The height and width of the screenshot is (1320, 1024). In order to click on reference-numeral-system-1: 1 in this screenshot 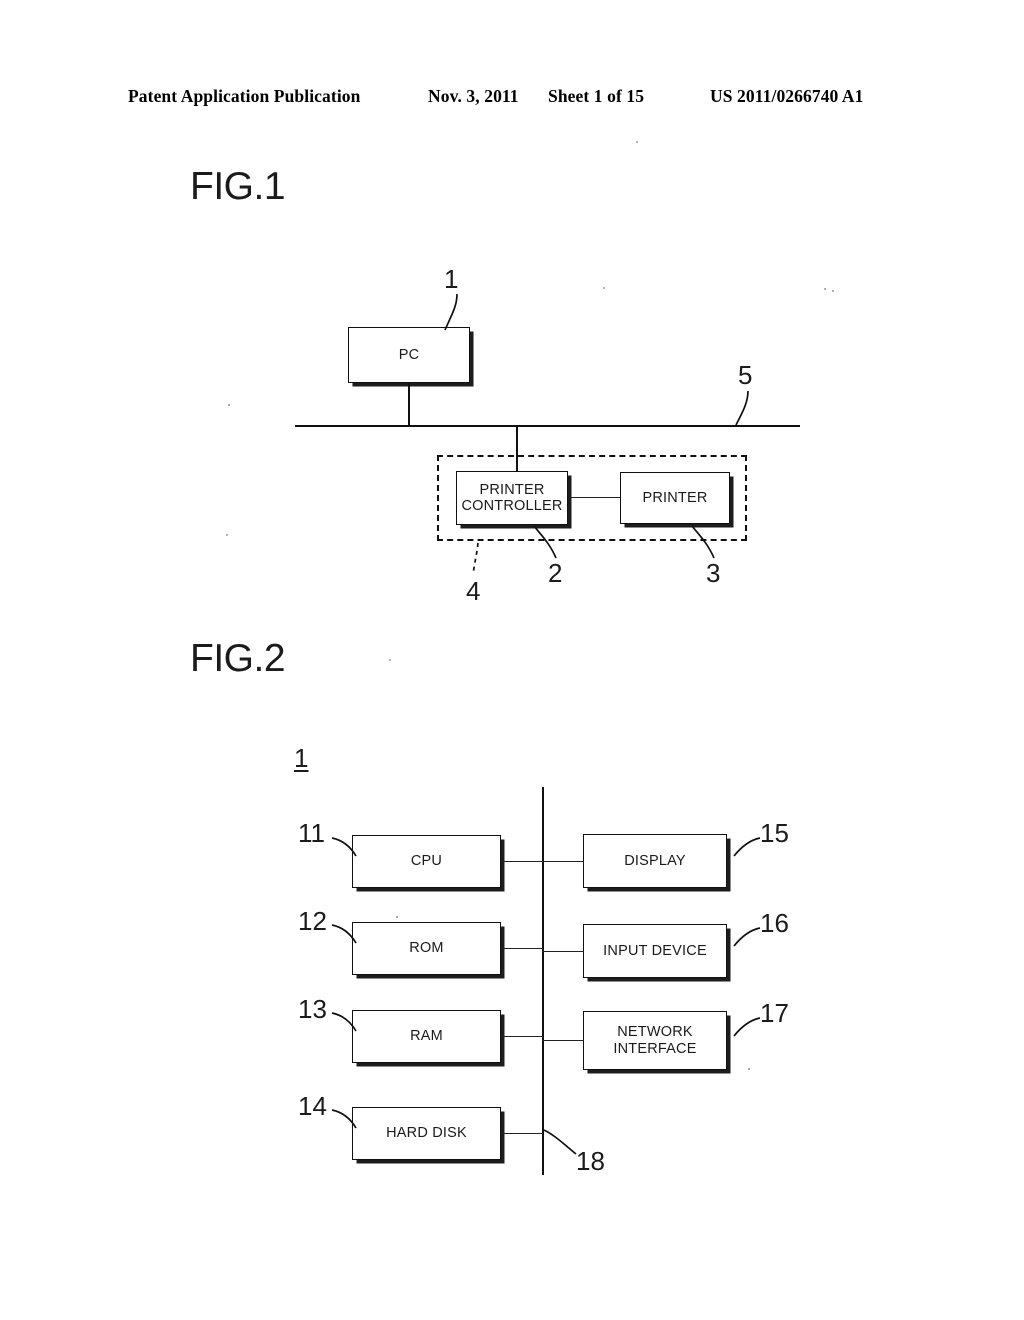, I will do `click(301, 758)`.